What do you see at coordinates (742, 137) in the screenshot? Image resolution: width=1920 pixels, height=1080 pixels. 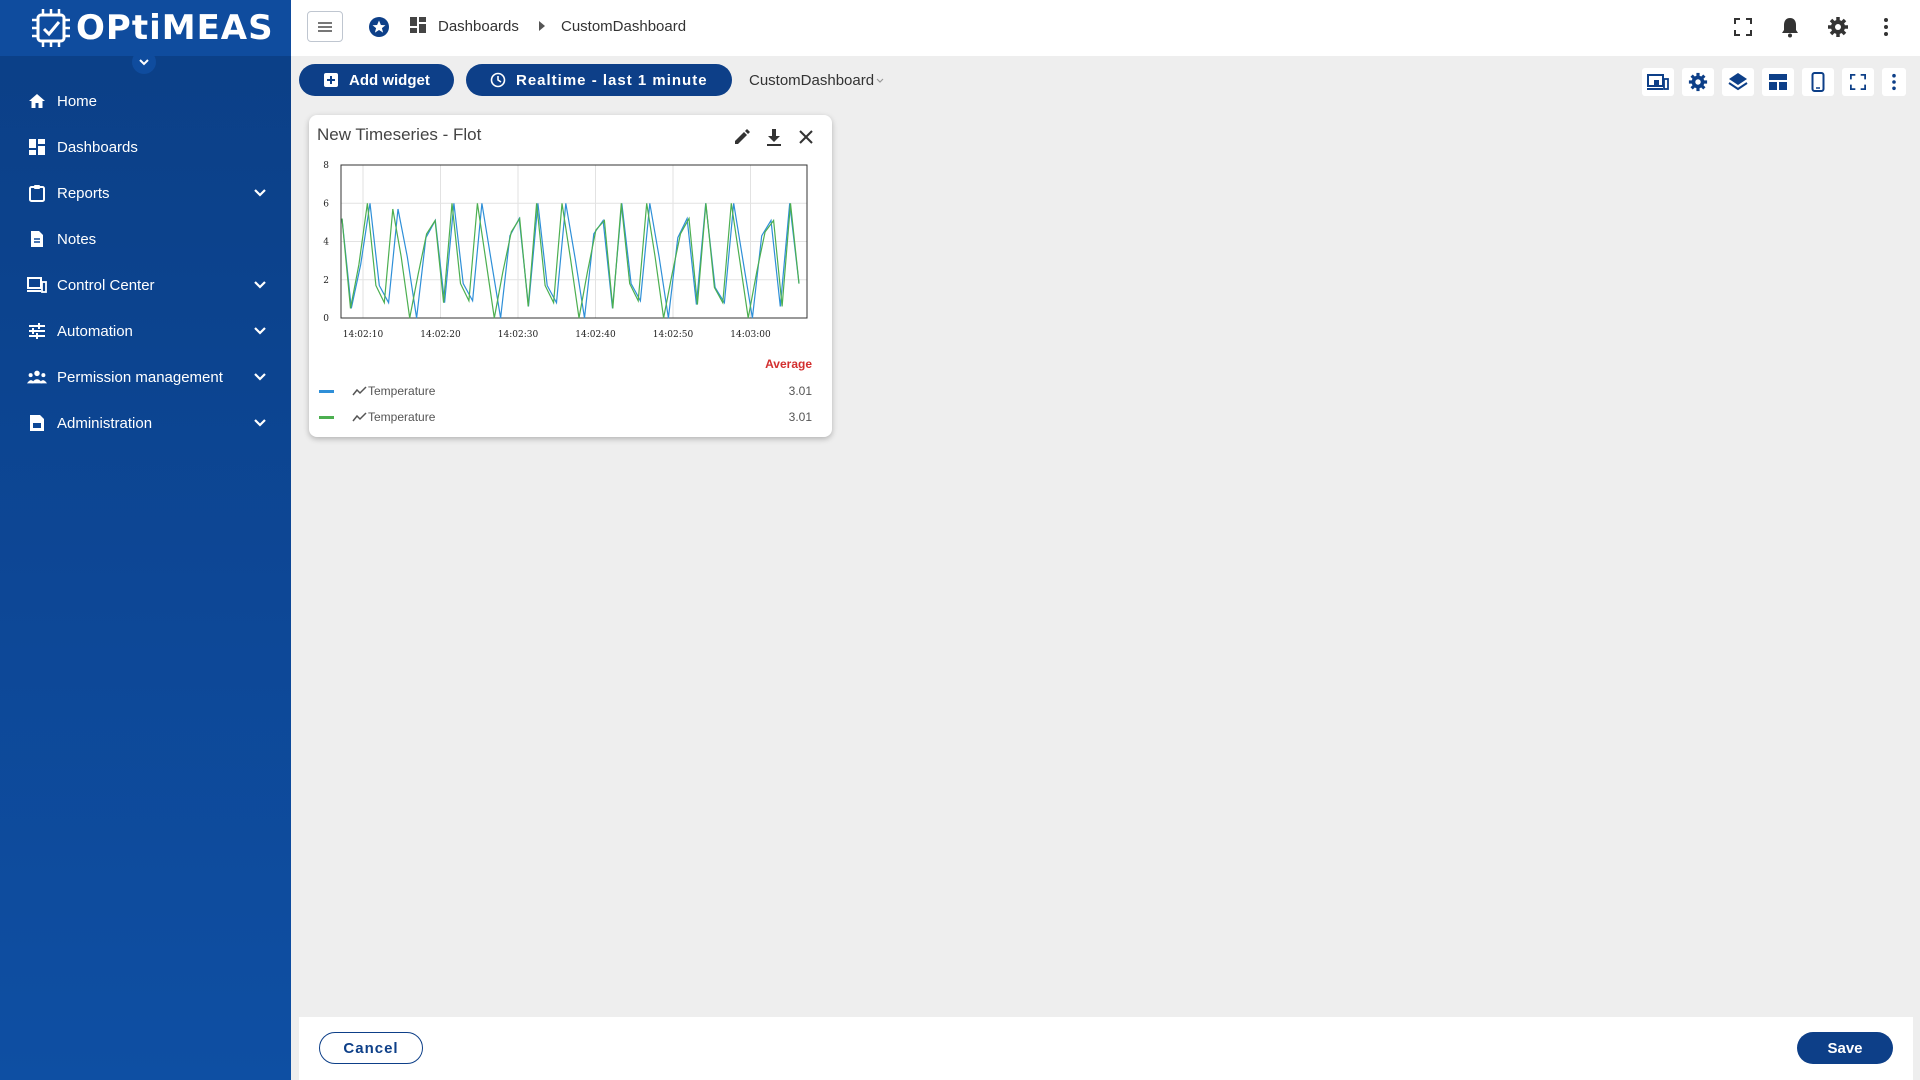 I see `edit-pencil-icon` at bounding box center [742, 137].